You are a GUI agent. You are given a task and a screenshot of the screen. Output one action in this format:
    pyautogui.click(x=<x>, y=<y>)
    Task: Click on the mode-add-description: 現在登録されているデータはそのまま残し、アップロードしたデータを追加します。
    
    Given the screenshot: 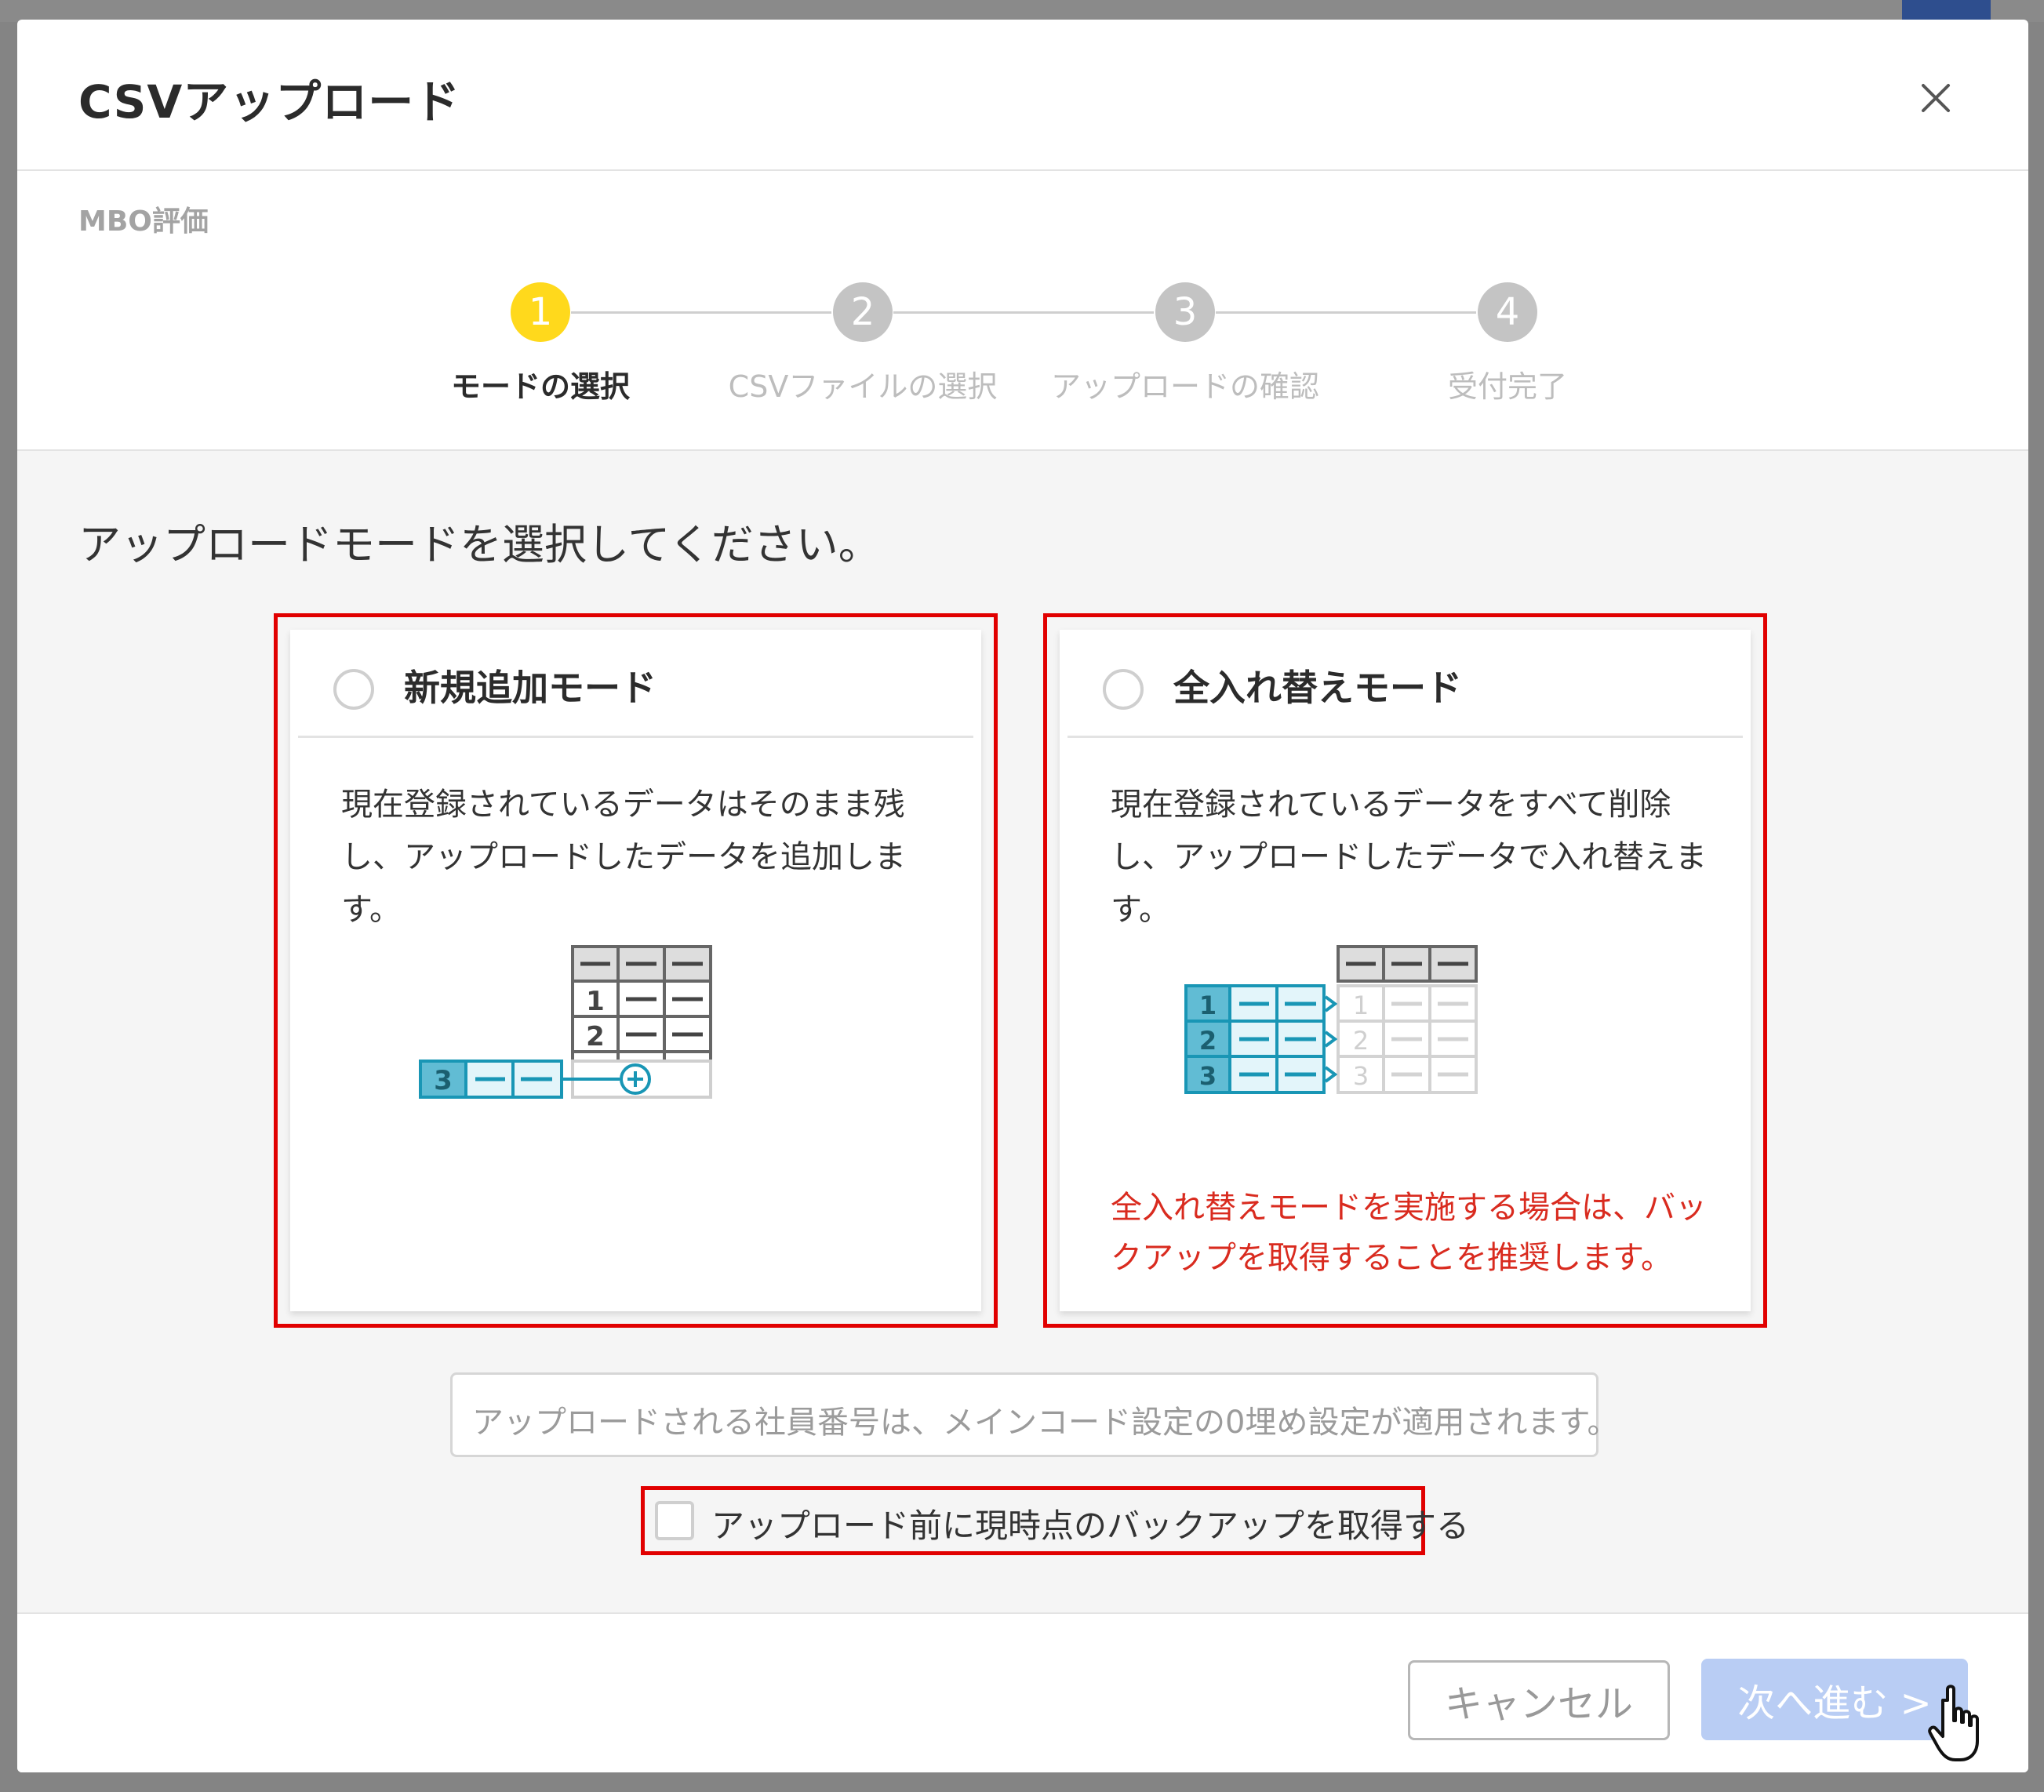 What is the action you would take?
    pyautogui.click(x=623, y=857)
    